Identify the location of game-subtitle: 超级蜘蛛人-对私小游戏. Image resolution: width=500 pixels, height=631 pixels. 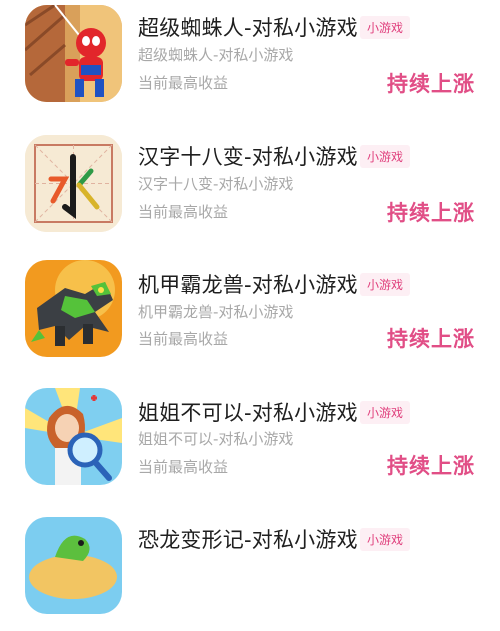
(216, 55).